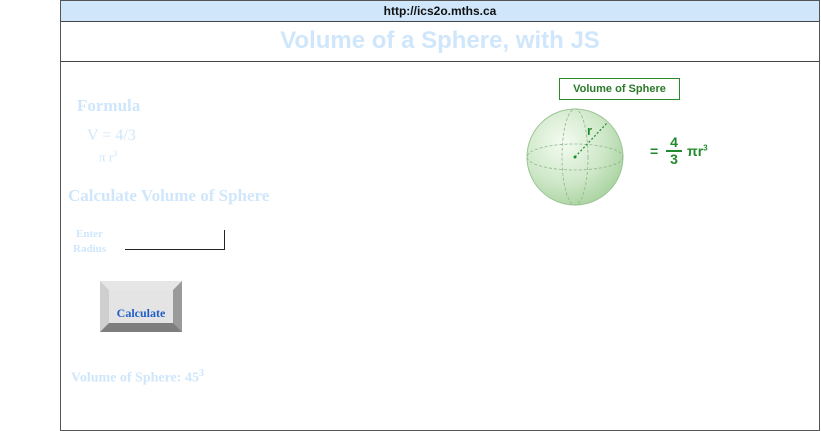  What do you see at coordinates (89, 242) in the screenshot?
I see `radius-label: Enter Radius` at bounding box center [89, 242].